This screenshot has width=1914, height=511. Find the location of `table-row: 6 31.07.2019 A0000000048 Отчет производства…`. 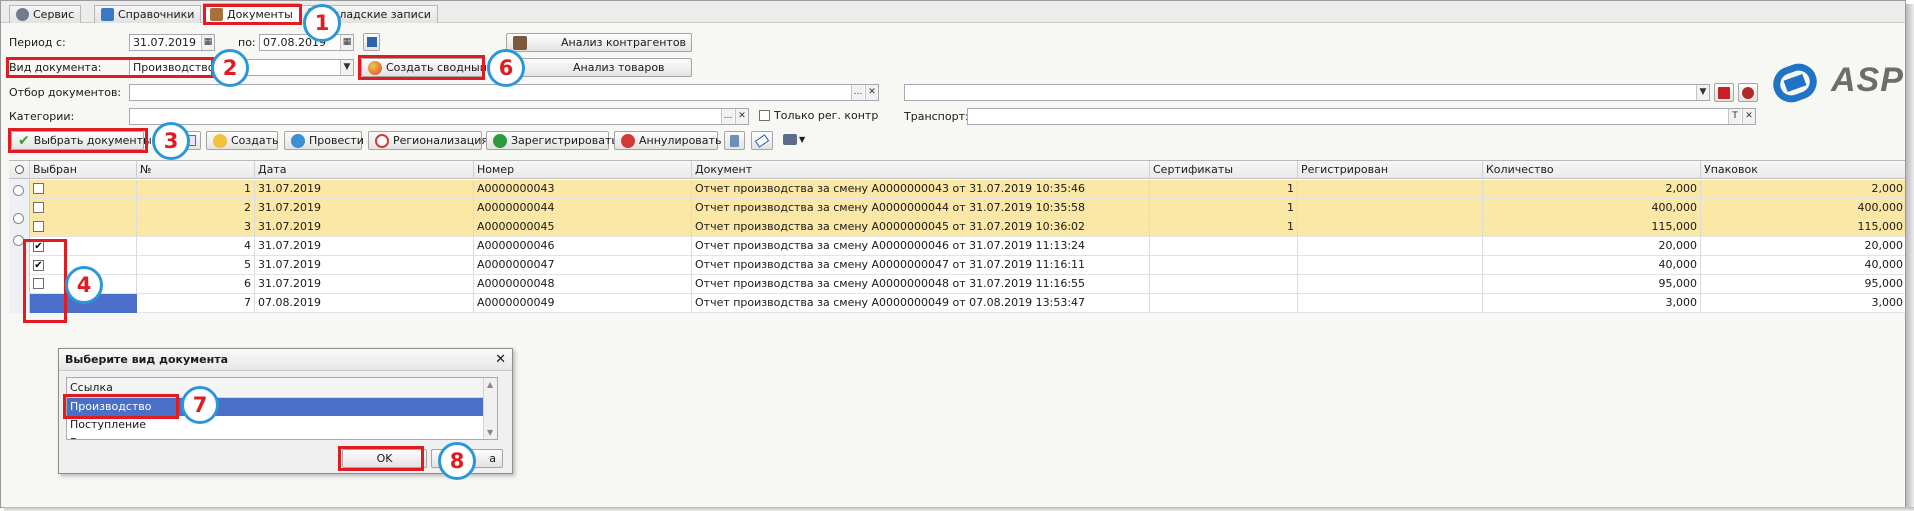

table-row: 6 31.07.2019 A0000000048 Отчет производства… is located at coordinates (957, 284).